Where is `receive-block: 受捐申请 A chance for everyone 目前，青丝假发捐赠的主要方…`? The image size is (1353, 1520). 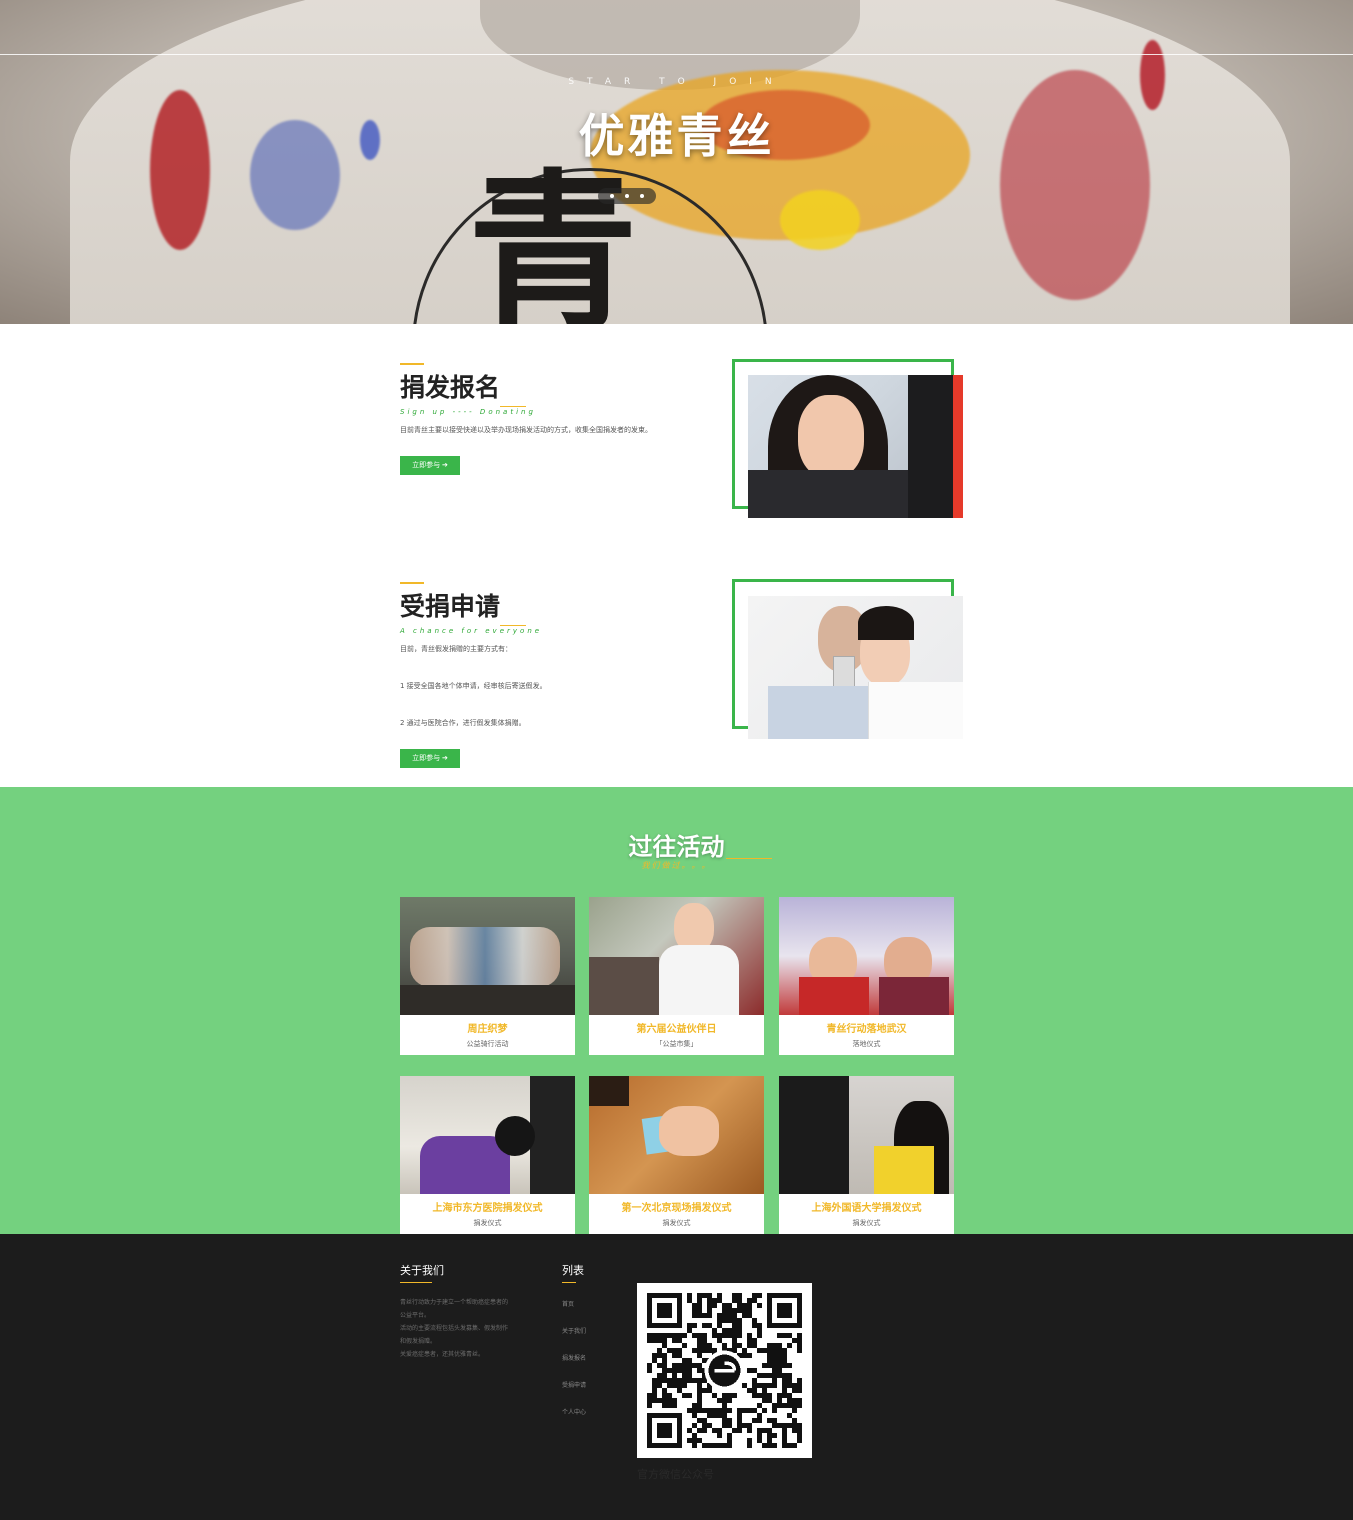
receive-block: 受捐申请 A chance for everyone 目前，青丝假发捐赠的主要方… is located at coordinates (560, 675).